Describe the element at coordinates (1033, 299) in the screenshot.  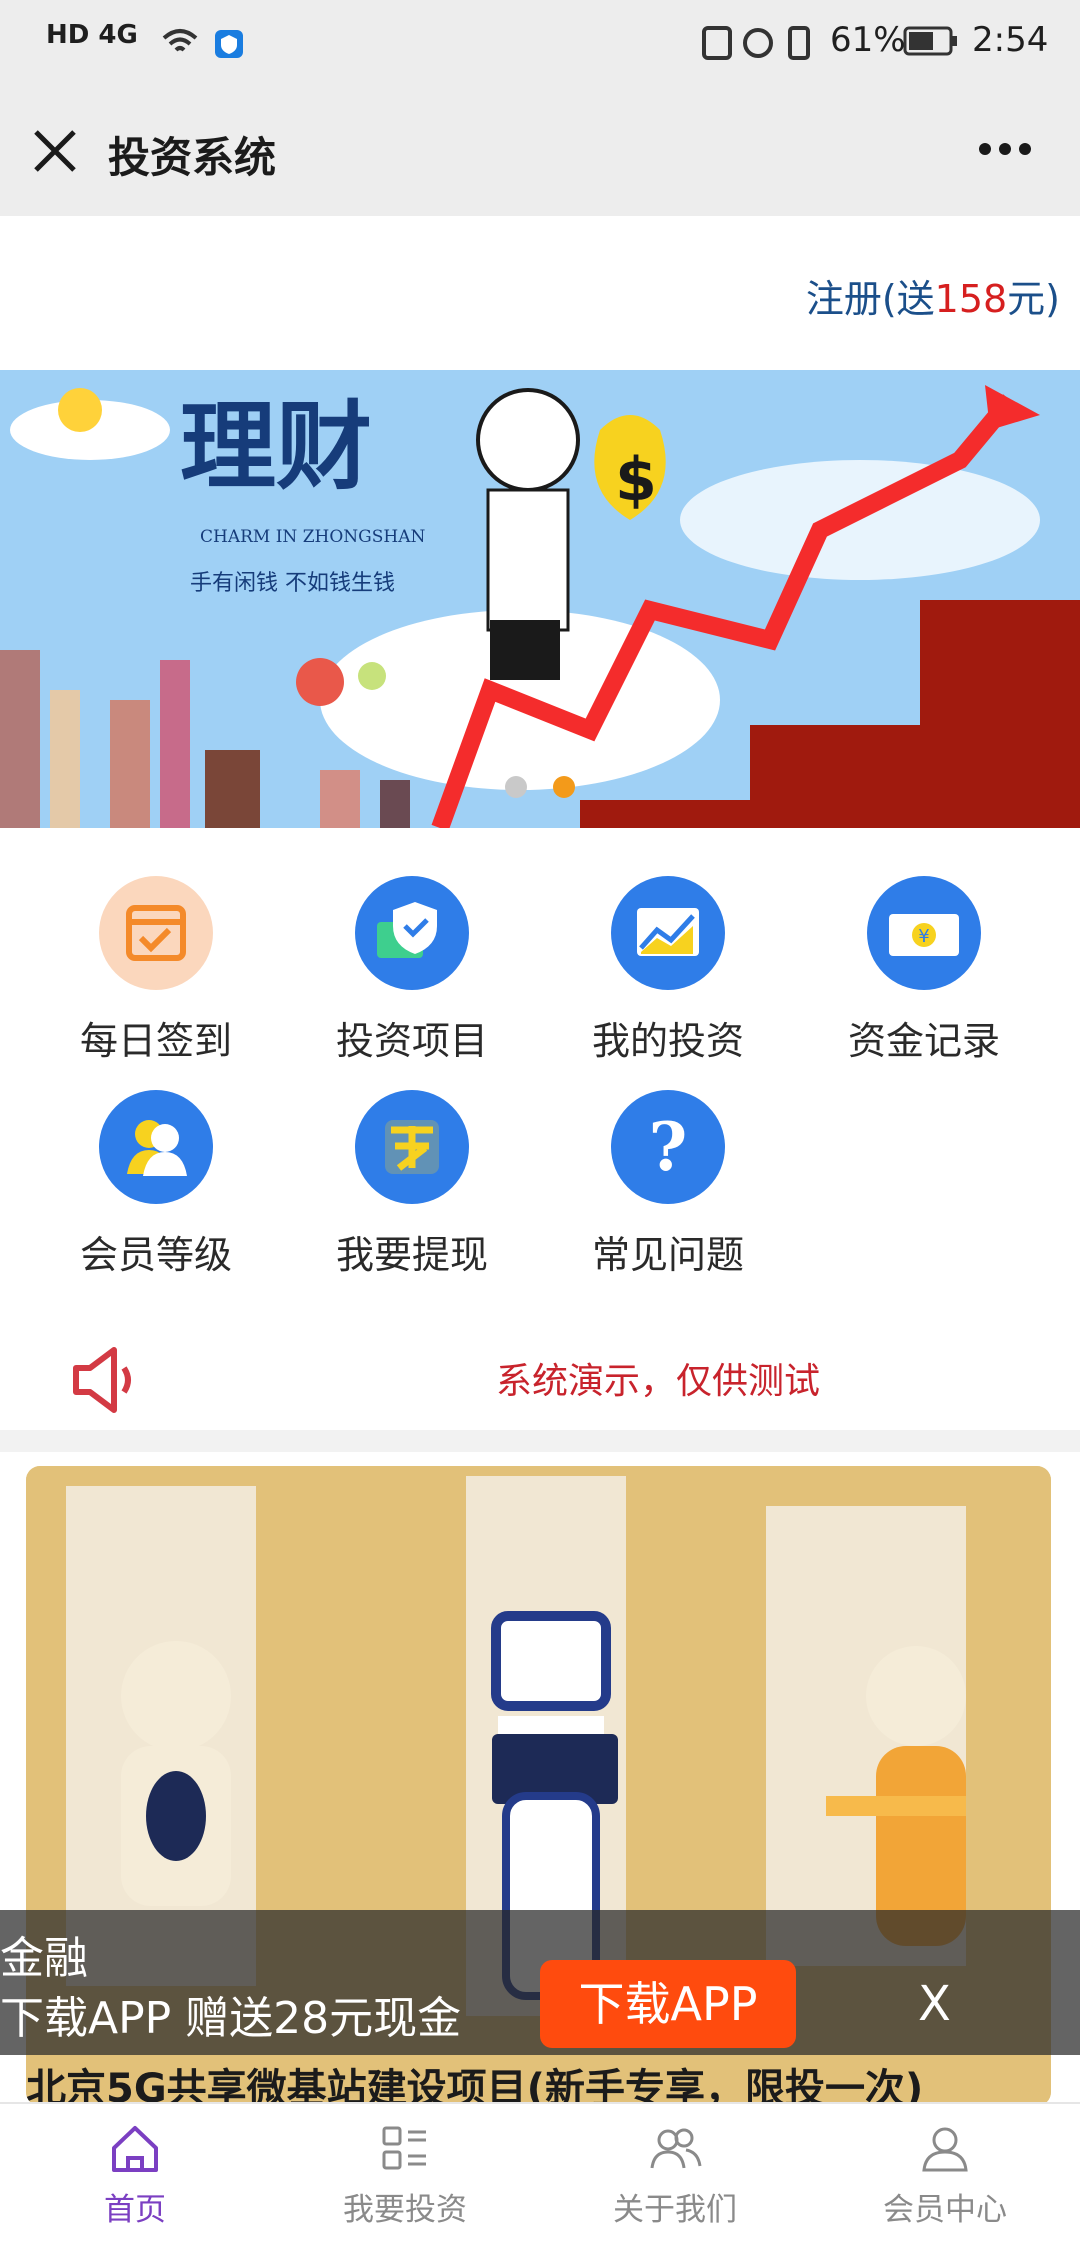
I see `register-suffix: 元)` at that location.